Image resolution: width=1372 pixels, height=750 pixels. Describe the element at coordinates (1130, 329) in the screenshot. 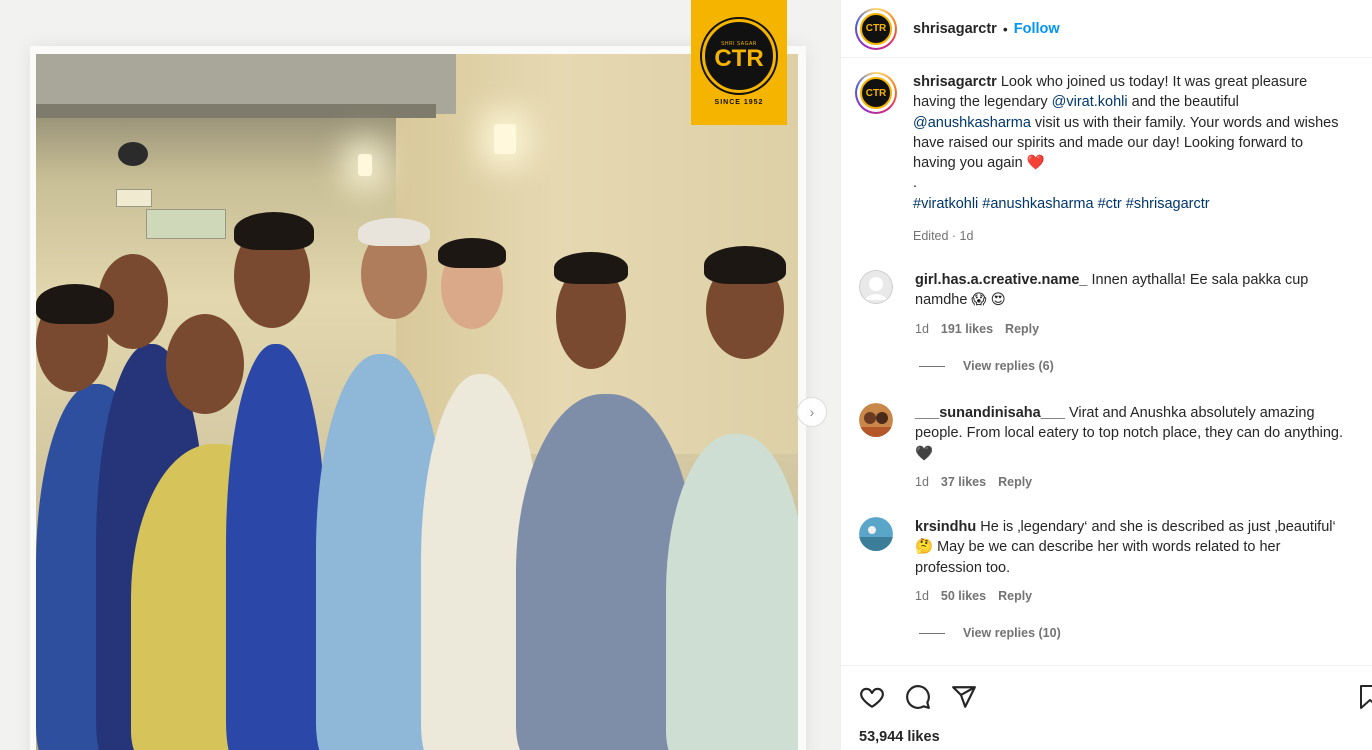

I see `comment-meta: 1d 191 likes Reply` at that location.